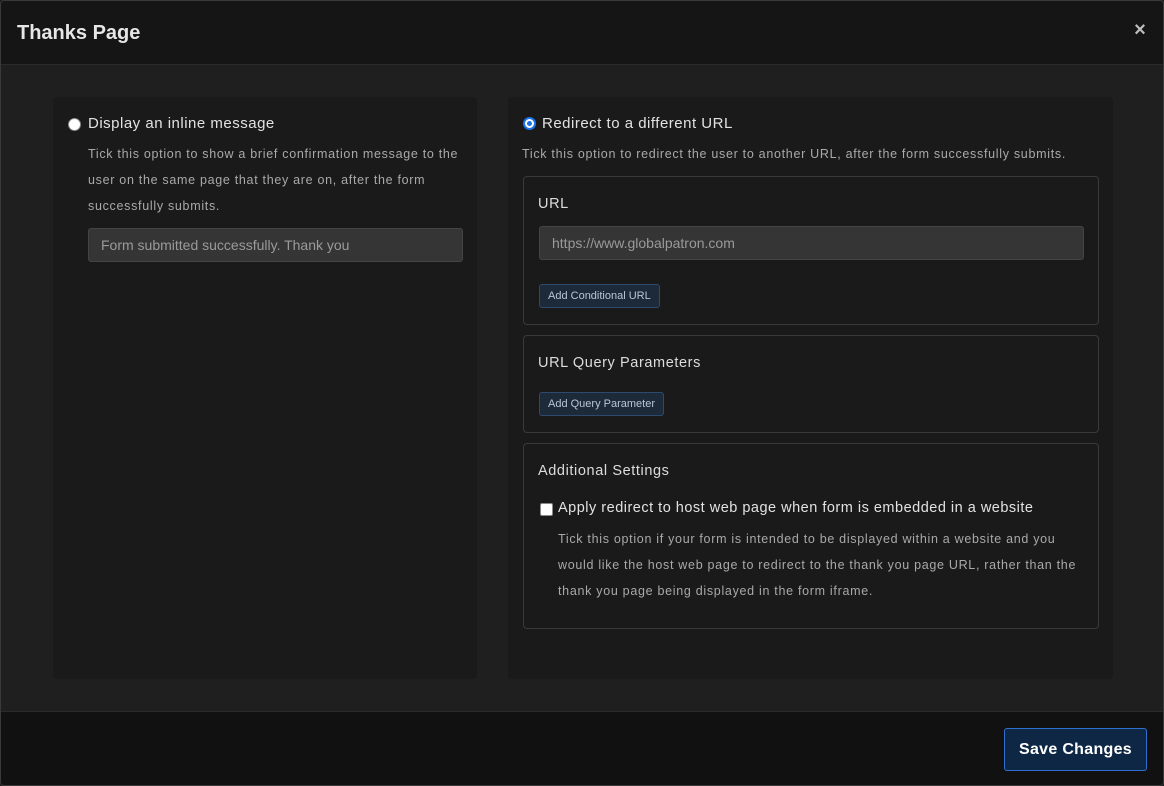 The width and height of the screenshot is (1164, 786). What do you see at coordinates (74, 124) in the screenshot?
I see `inline-message-radio` at bounding box center [74, 124].